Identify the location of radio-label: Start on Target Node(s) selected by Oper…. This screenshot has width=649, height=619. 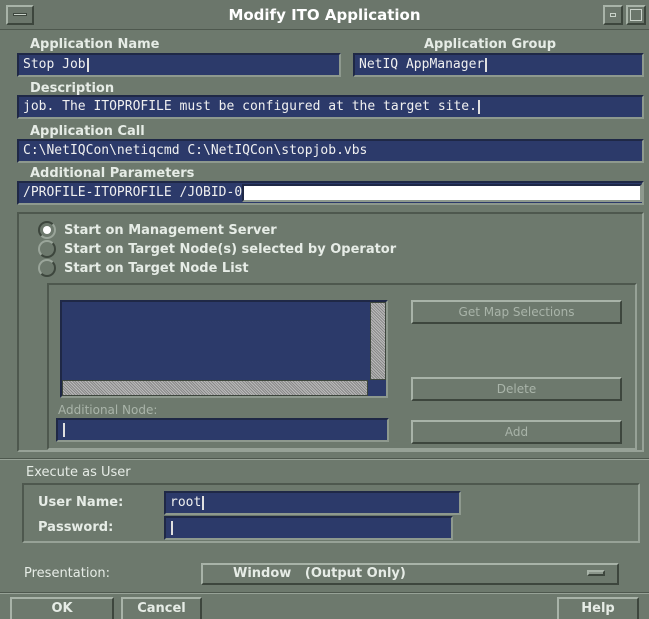
(230, 249).